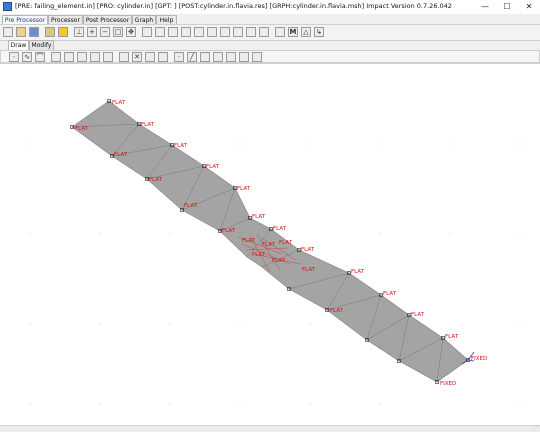 Image resolution: width=540 pixels, height=432 pixels. Describe the element at coordinates (144, 19) in the screenshot. I see `tab-graph: Graph` at that location.